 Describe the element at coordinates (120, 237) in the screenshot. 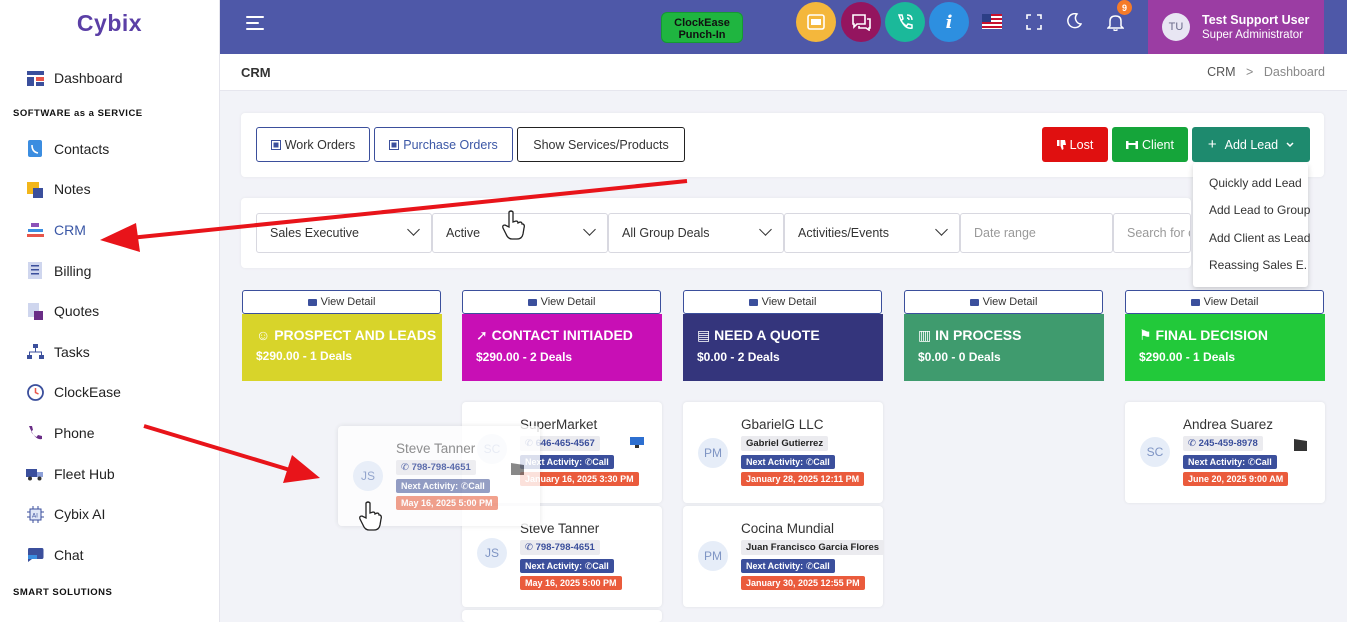

I see `annotation-arrowhead-crm` at that location.